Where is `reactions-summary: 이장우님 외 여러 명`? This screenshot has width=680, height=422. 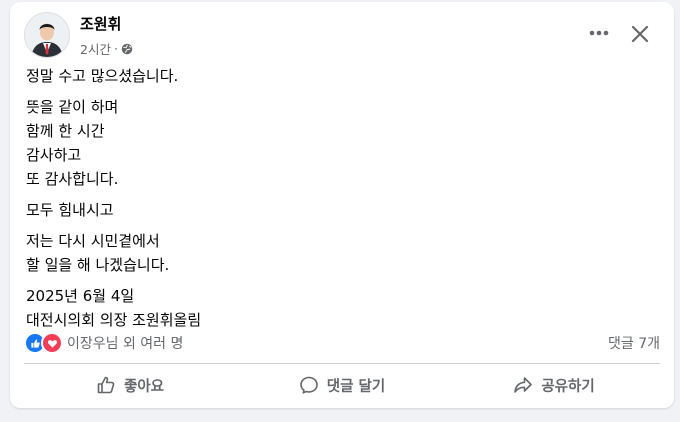 reactions-summary: 이장우님 외 여러 명 is located at coordinates (103, 343).